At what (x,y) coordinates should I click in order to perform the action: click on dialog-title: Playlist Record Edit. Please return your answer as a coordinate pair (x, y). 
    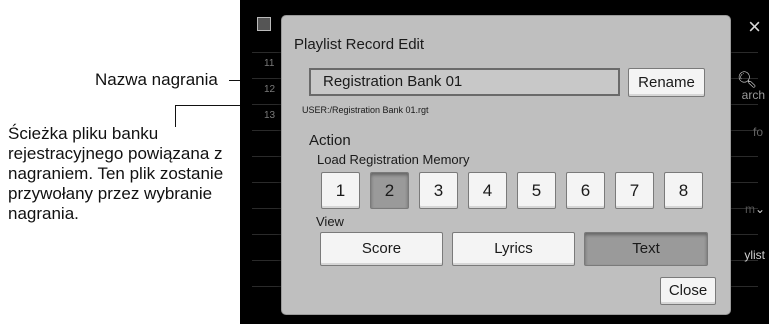
    Looking at the image, I should click on (359, 44).